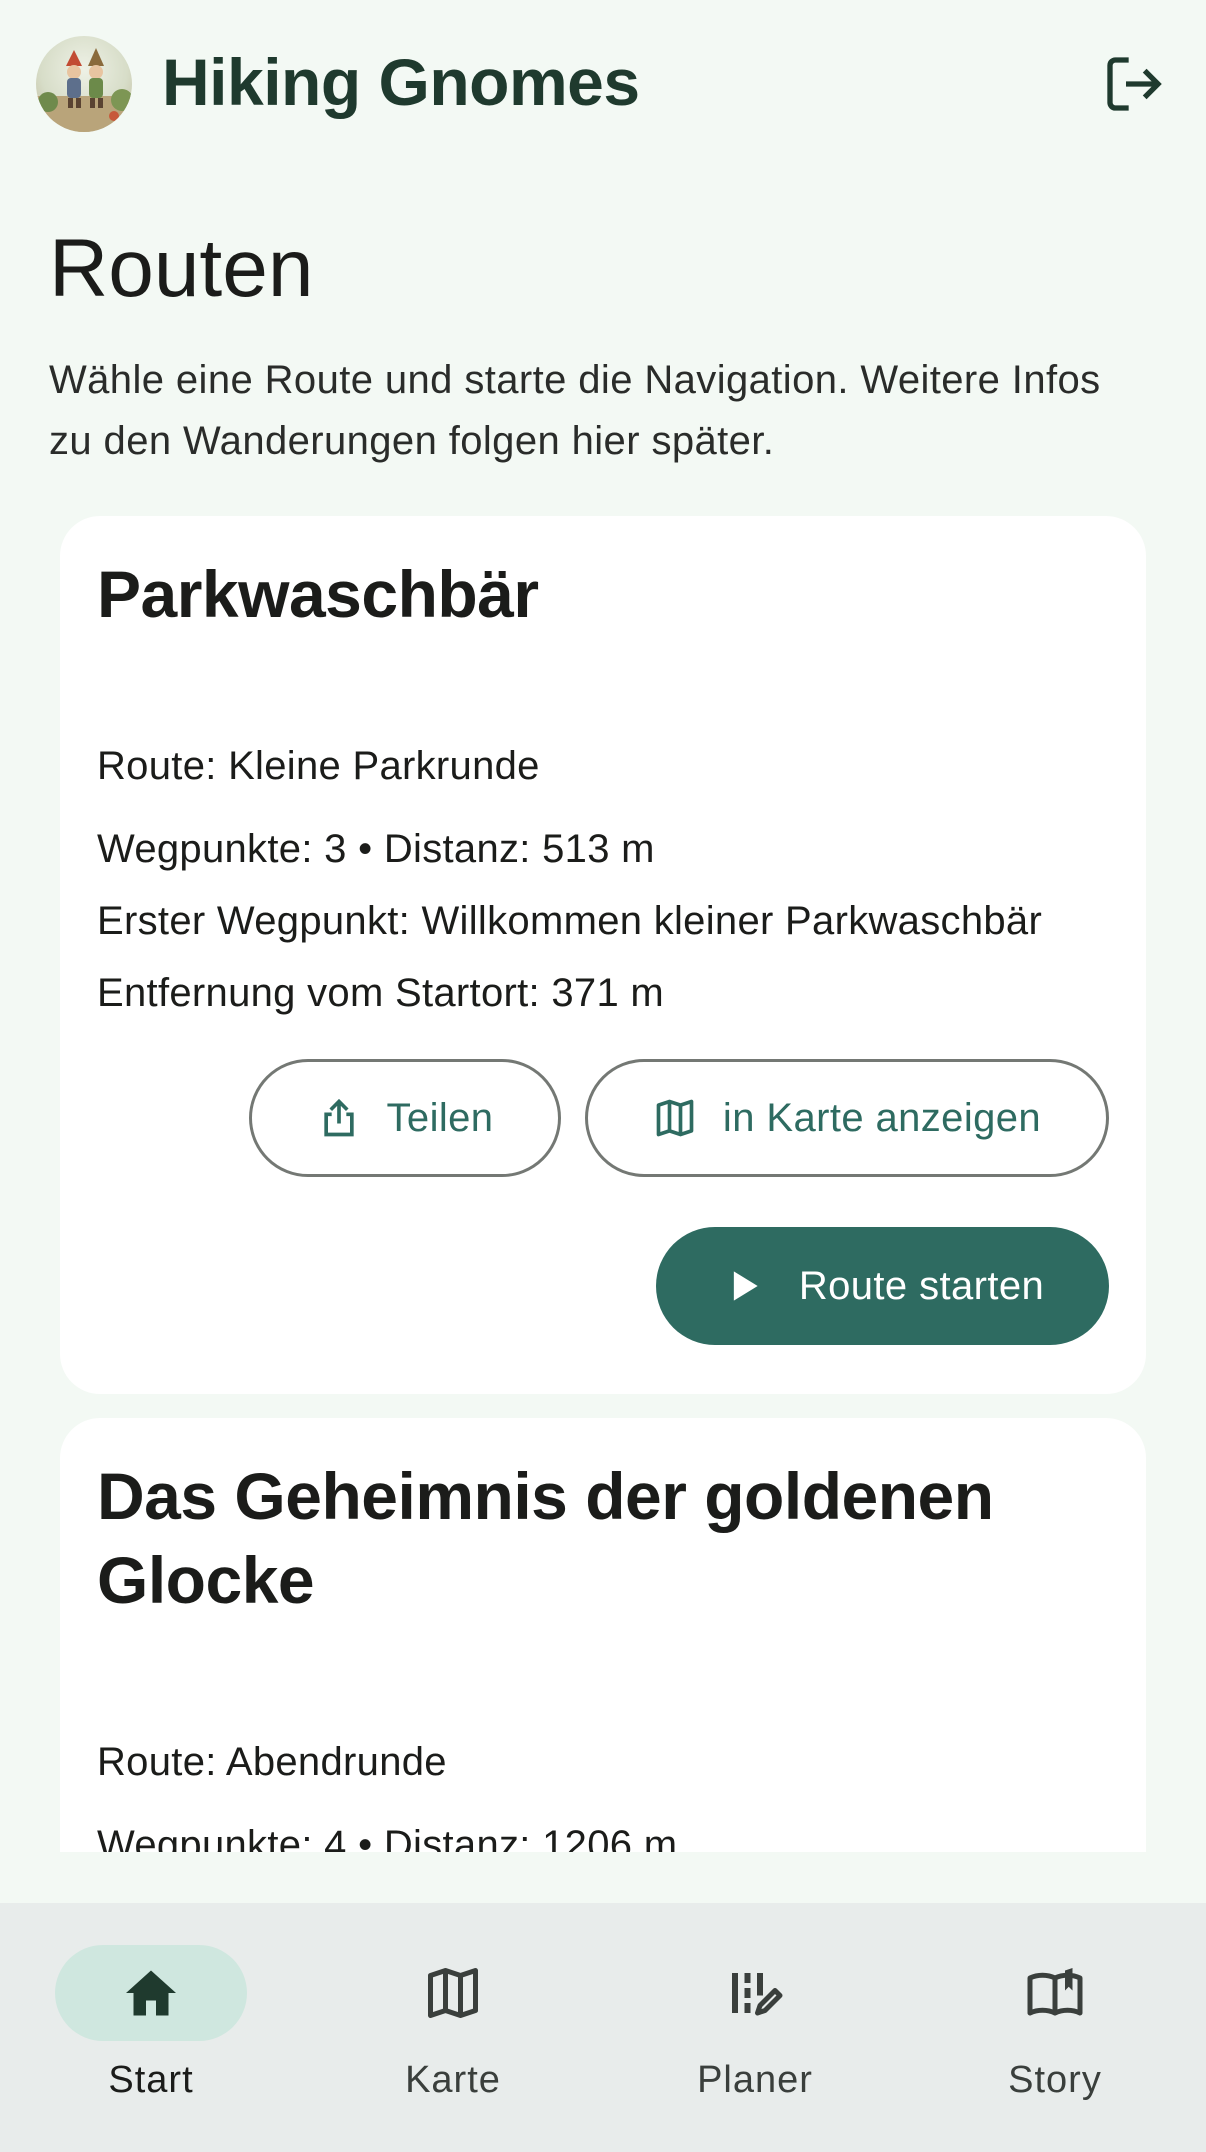  I want to click on gnomes-avatar-icon, so click(84, 90).